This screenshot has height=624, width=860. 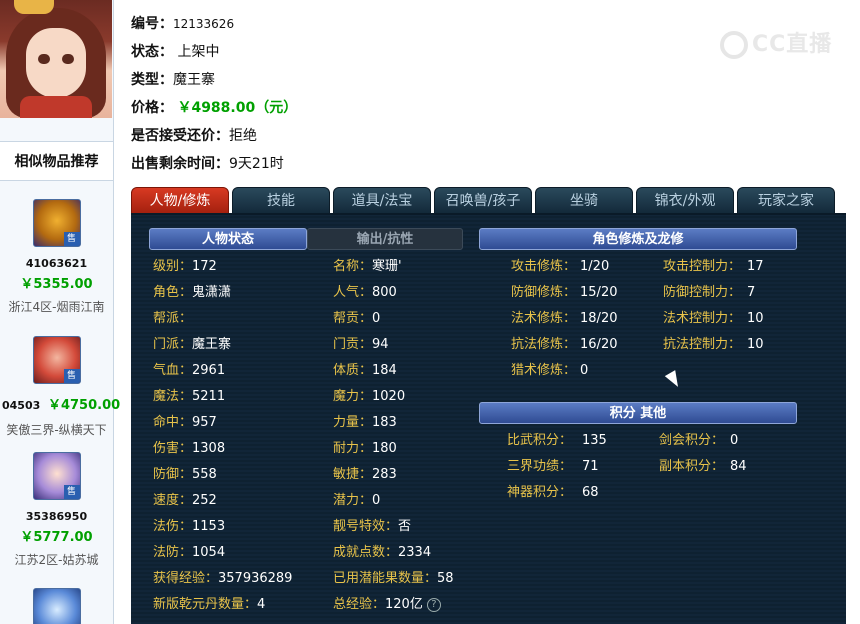 I want to click on ctrl-magic: 法术控制力： 10, so click(x=713, y=319).